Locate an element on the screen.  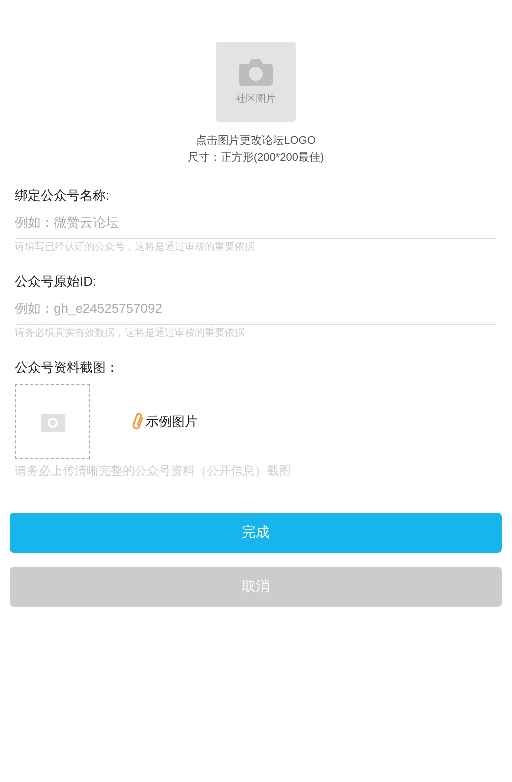
logo-upload: 社区图片 is located at coordinates (256, 82).